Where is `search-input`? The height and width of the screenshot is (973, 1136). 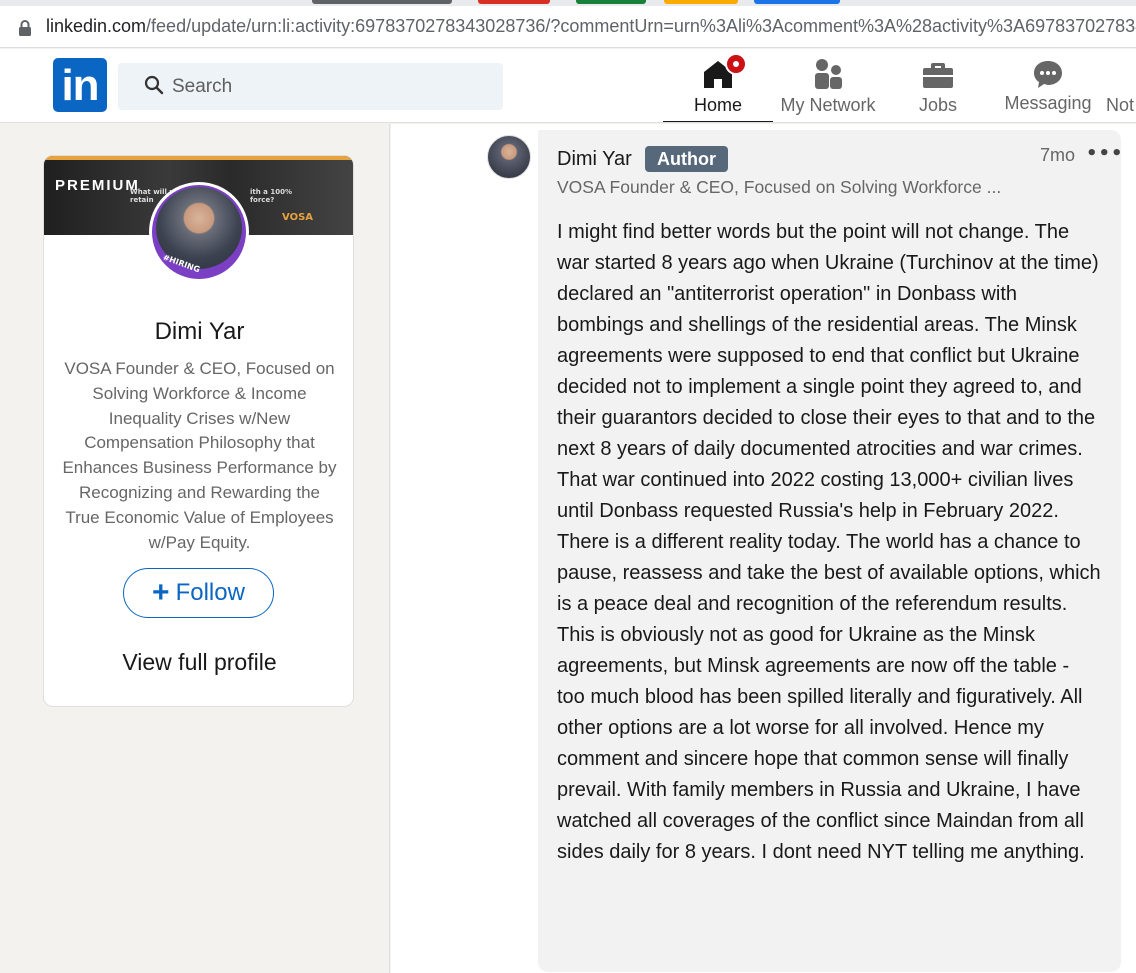 search-input is located at coordinates (322, 86).